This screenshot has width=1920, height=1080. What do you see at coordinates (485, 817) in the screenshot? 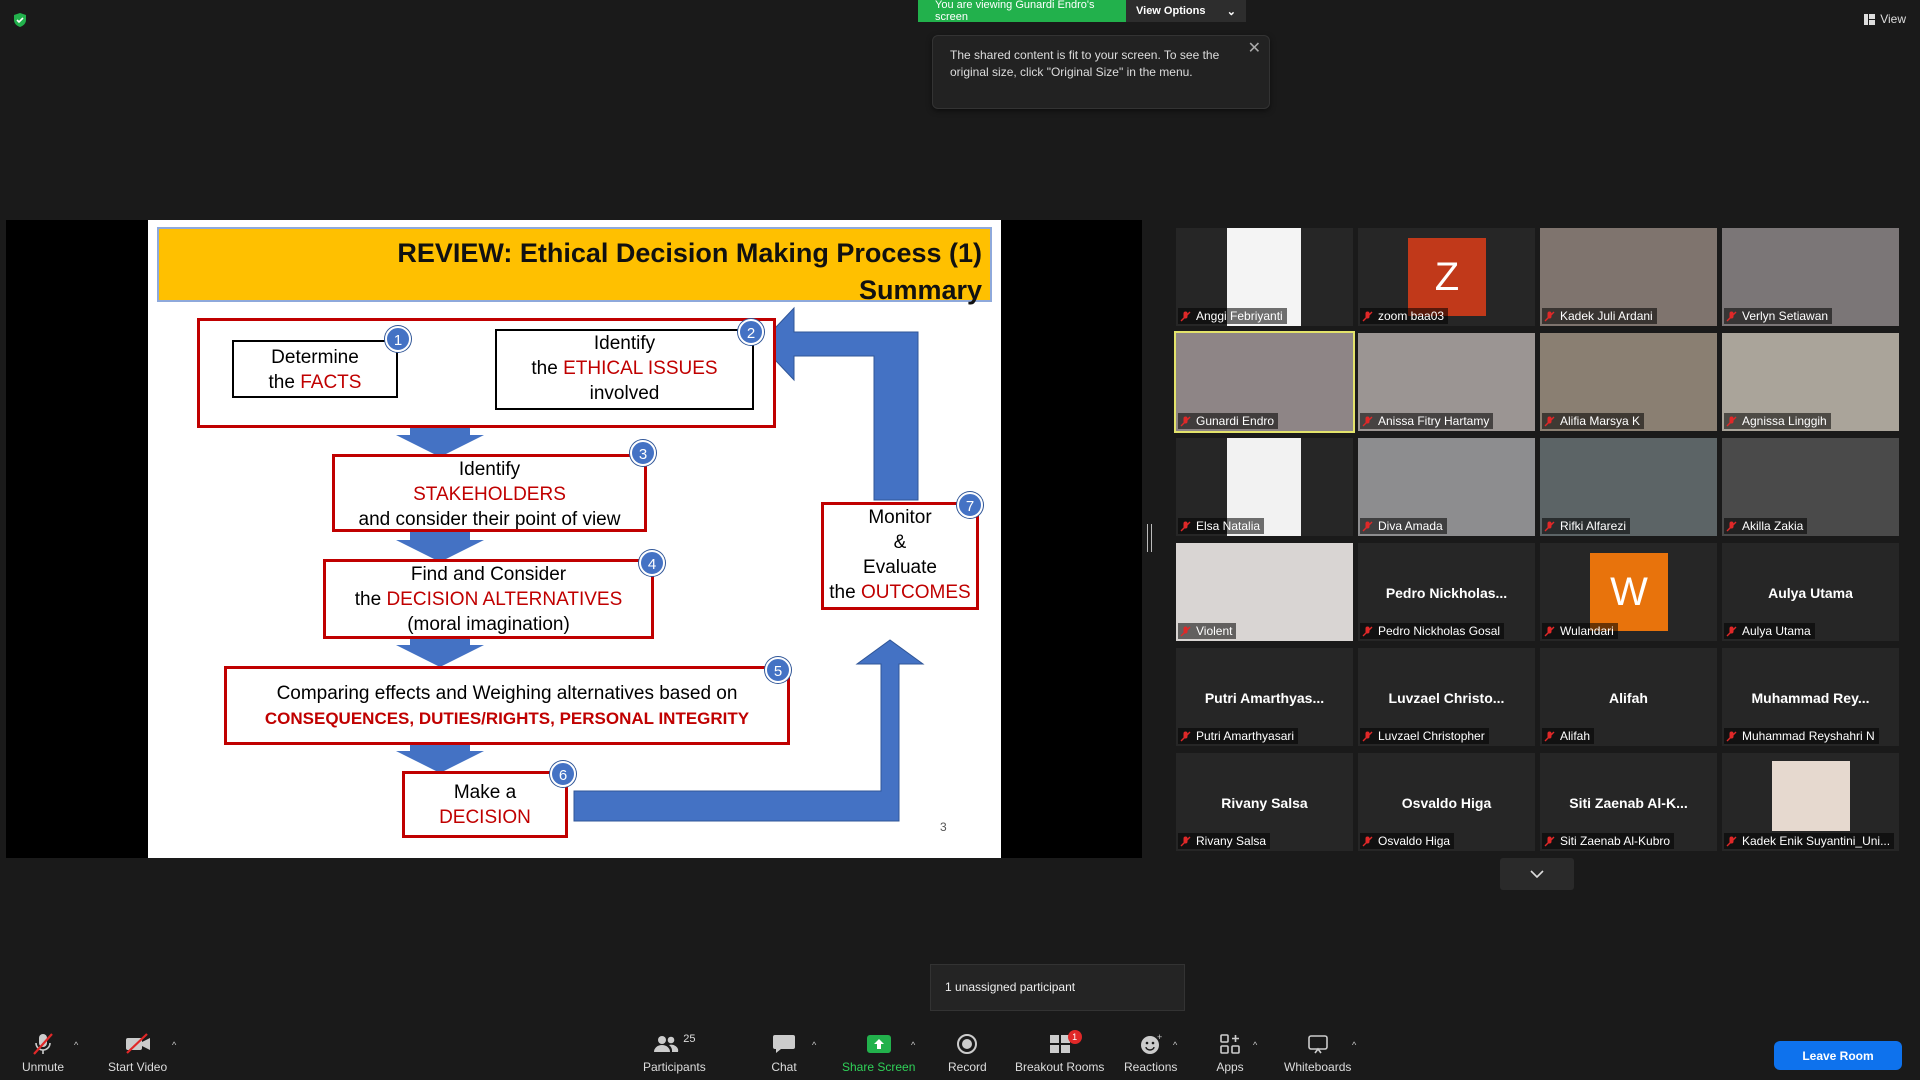
I see `step6-line2: DECISION` at bounding box center [485, 817].